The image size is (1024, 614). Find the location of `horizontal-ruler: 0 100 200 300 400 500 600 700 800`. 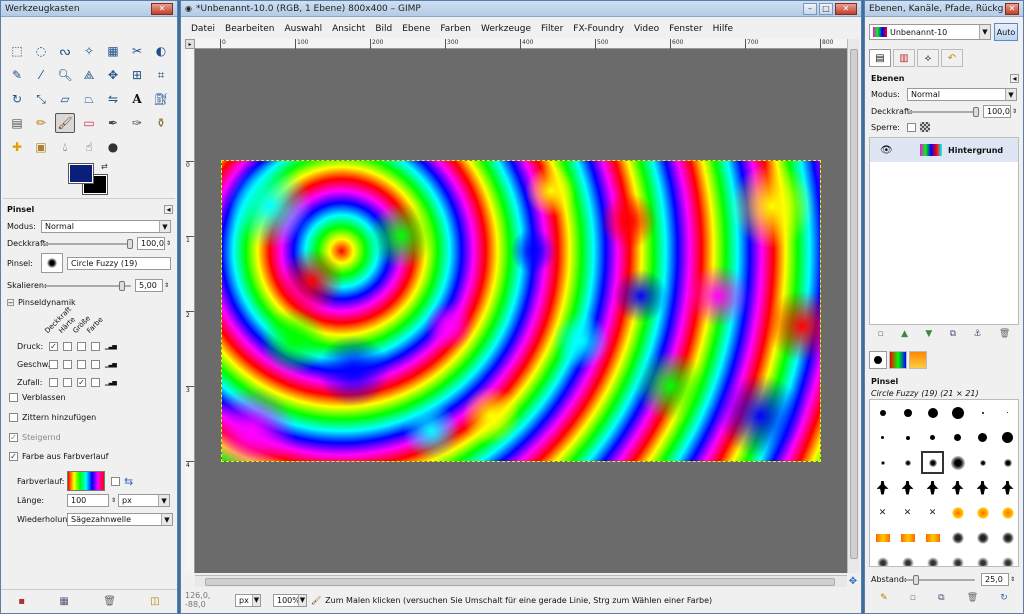

horizontal-ruler: 0 100 200 300 400 500 600 700 800 is located at coordinates (521, 44).